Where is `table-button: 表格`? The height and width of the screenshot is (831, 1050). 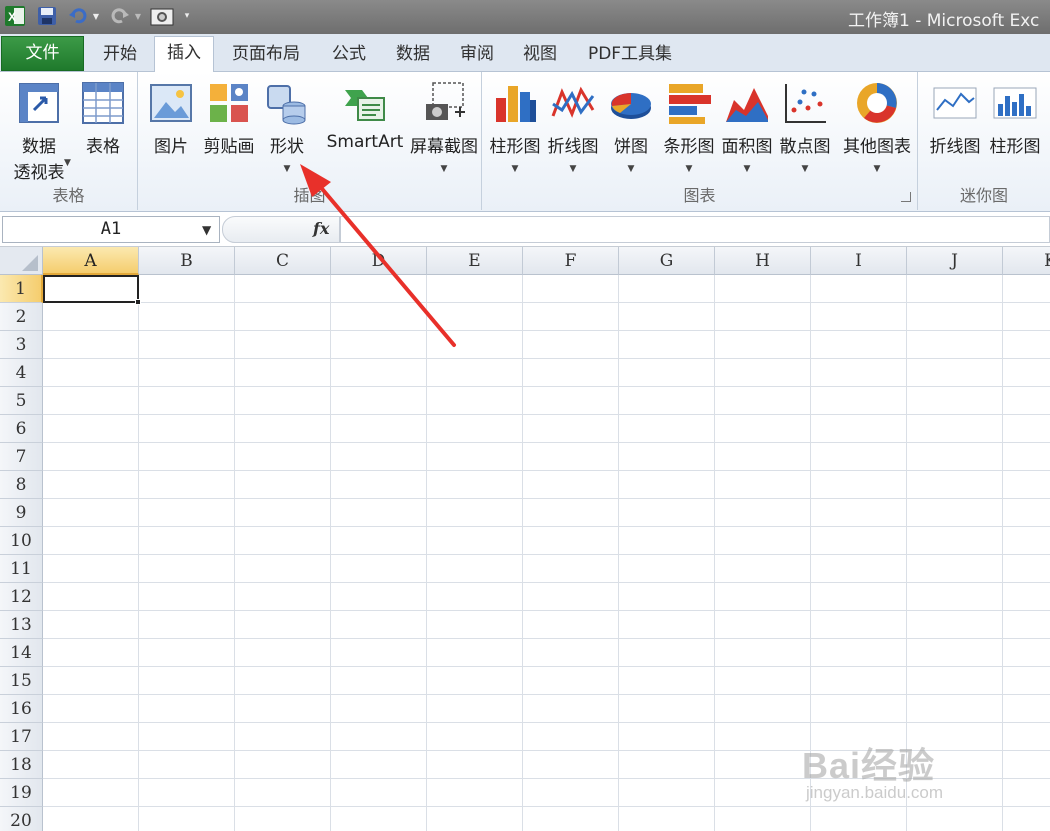 table-button: 表格 is located at coordinates (103, 126).